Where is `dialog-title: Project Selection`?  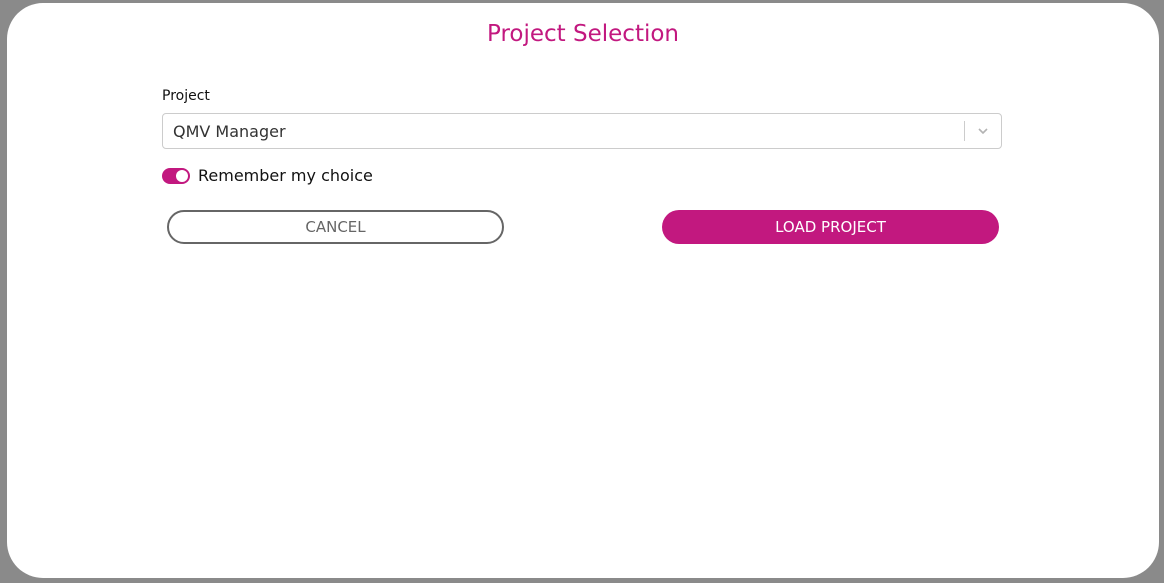
dialog-title: Project Selection is located at coordinates (583, 34).